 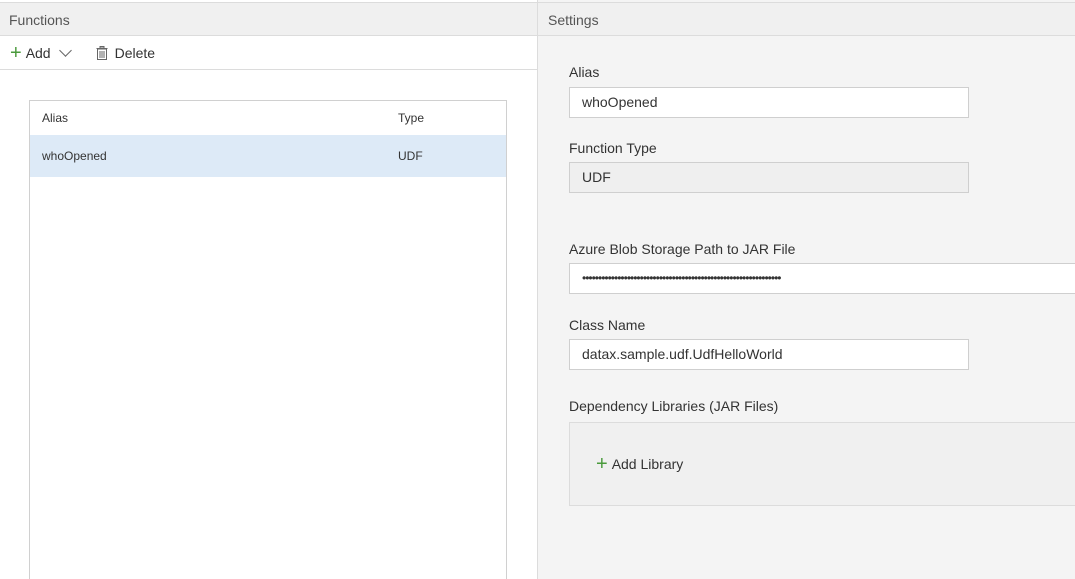 I want to click on delete-label: Delete, so click(x=135, y=53).